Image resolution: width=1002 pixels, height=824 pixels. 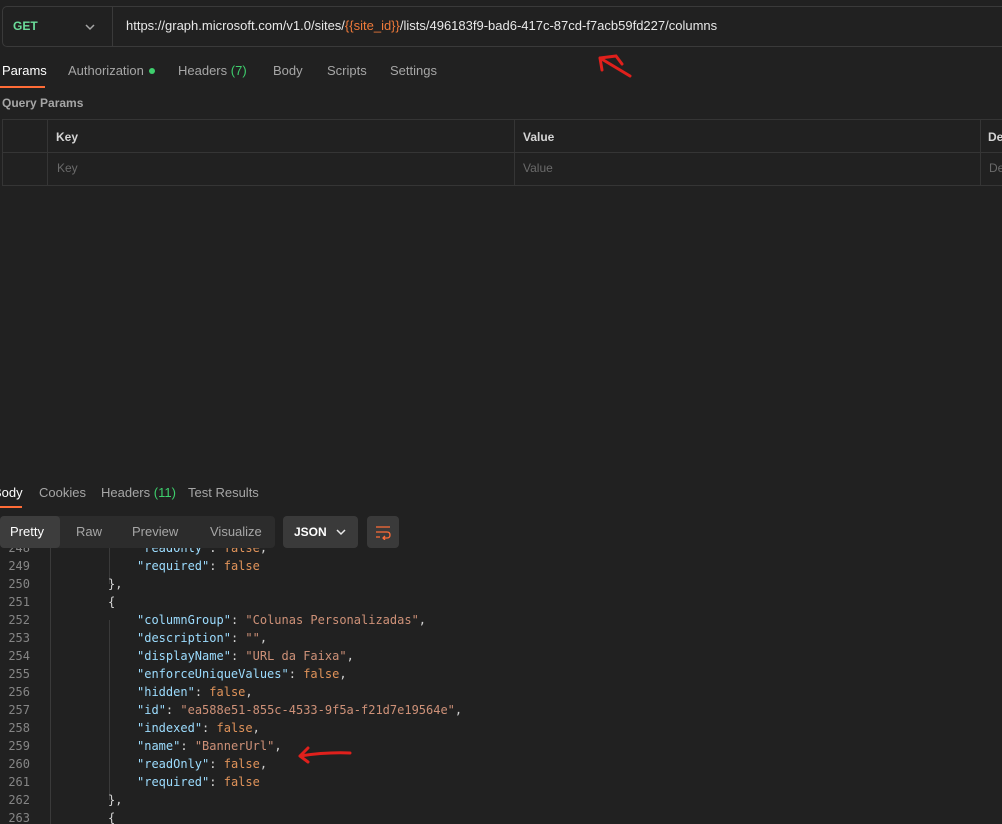 I want to click on json-key: readOnly, so click(x=173, y=764).